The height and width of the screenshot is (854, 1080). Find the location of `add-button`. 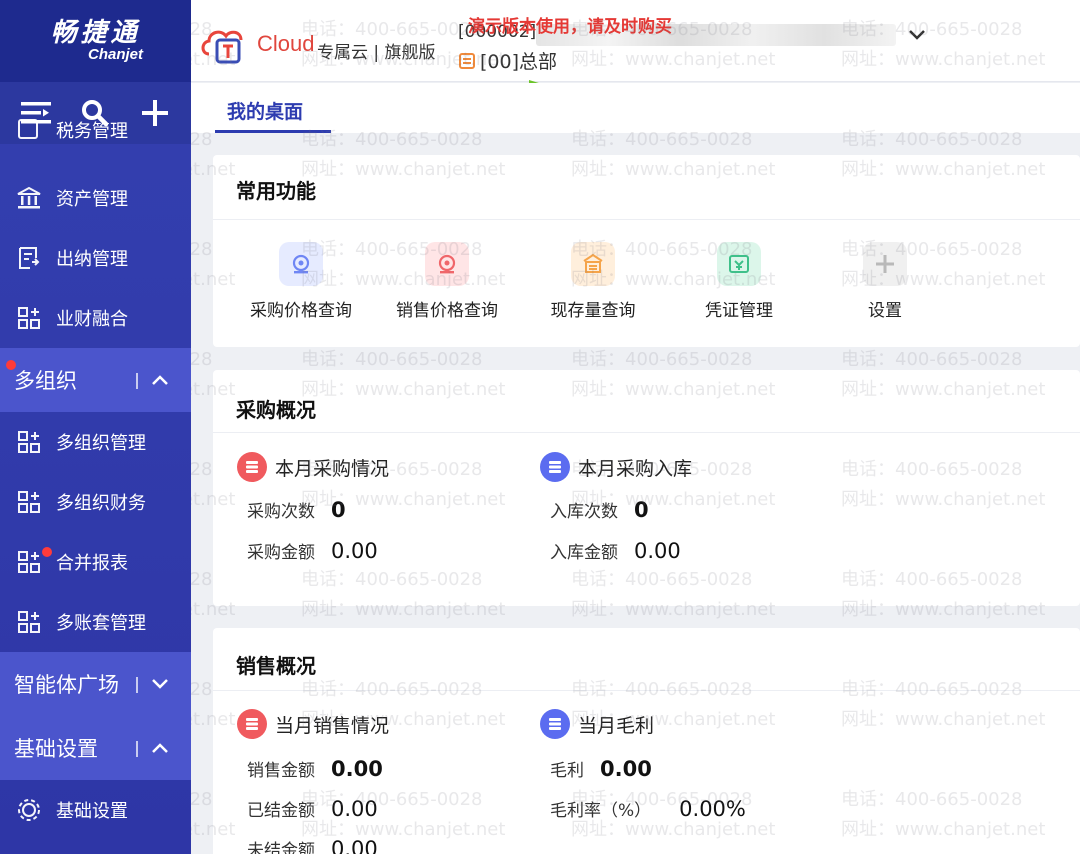

add-button is located at coordinates (155, 113).